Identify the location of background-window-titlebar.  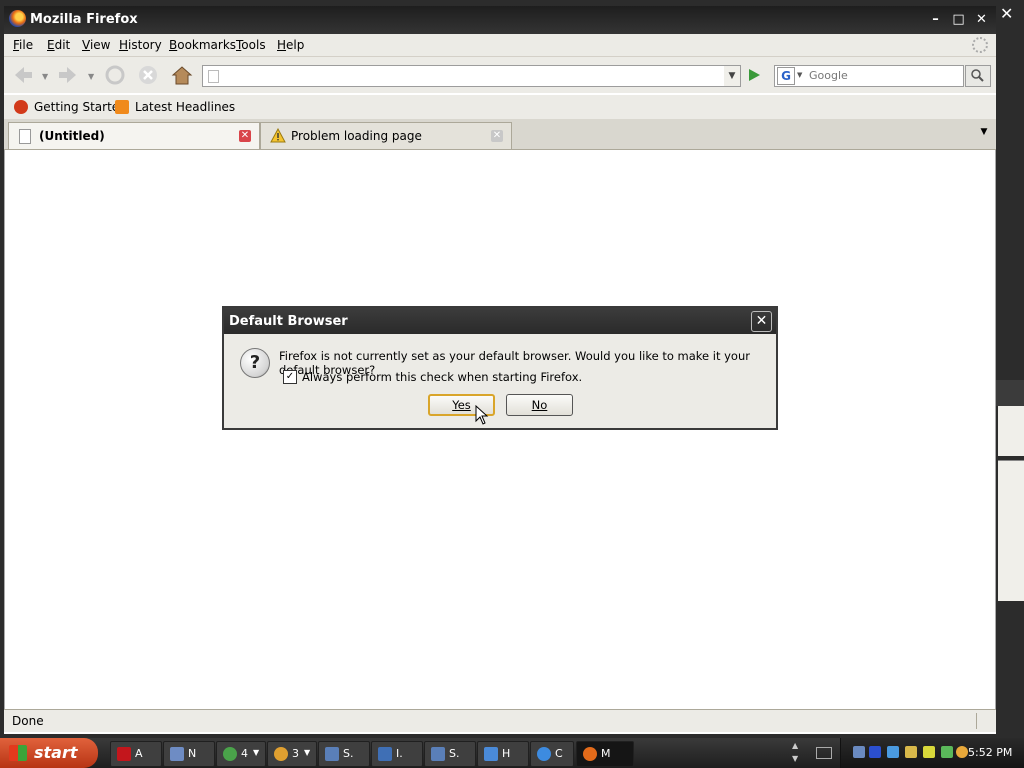
(1010, 393).